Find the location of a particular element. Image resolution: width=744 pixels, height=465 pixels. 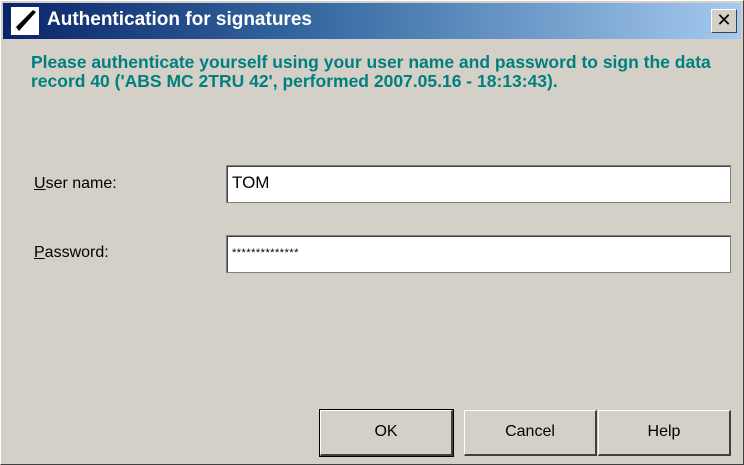

user-name-label: User name: is located at coordinates (75, 184).